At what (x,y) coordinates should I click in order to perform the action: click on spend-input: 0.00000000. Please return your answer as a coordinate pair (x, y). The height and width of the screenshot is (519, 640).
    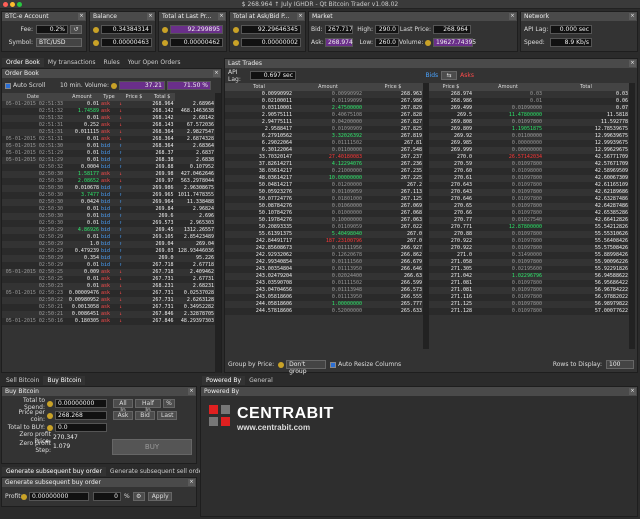
    Looking at the image, I should click on (81, 403).